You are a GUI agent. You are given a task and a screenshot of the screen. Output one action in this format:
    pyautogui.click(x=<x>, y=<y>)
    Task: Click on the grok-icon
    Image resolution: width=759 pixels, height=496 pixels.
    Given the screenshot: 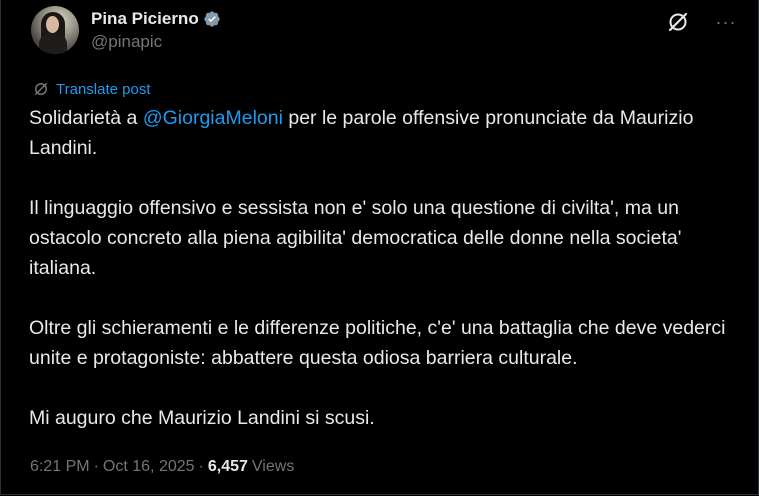 What is the action you would take?
    pyautogui.click(x=678, y=22)
    